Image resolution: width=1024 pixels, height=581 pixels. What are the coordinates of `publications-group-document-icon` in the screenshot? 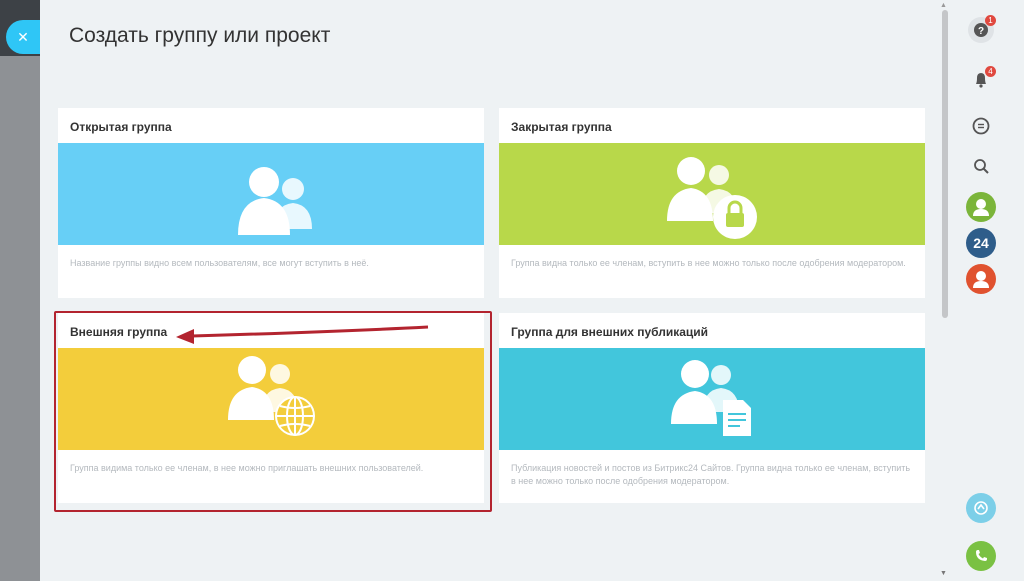 It's located at (711, 398).